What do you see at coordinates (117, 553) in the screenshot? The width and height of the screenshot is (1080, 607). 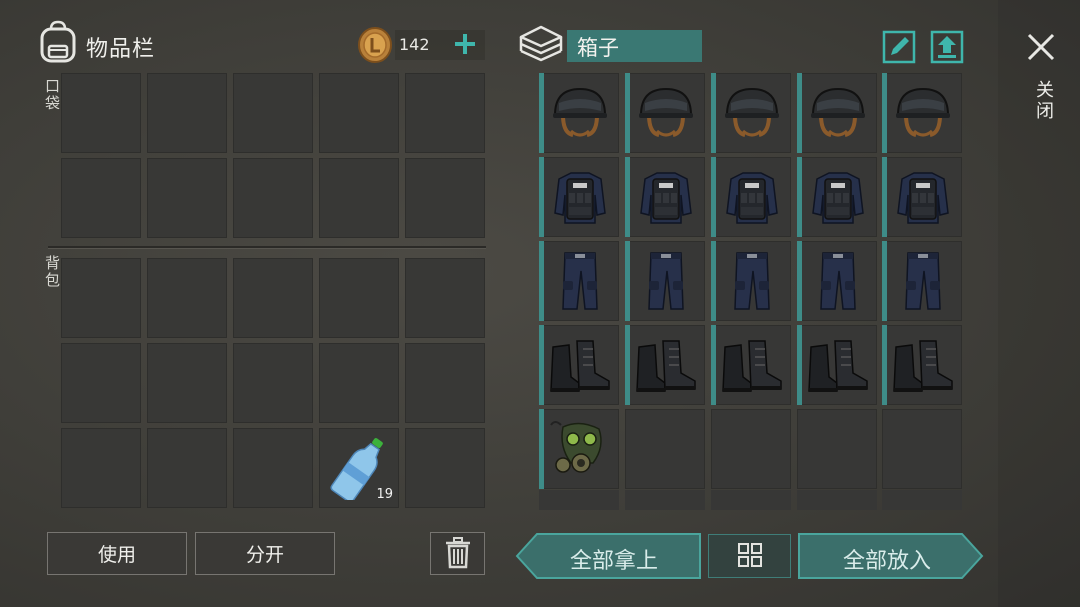 I see `use-button: 使用` at bounding box center [117, 553].